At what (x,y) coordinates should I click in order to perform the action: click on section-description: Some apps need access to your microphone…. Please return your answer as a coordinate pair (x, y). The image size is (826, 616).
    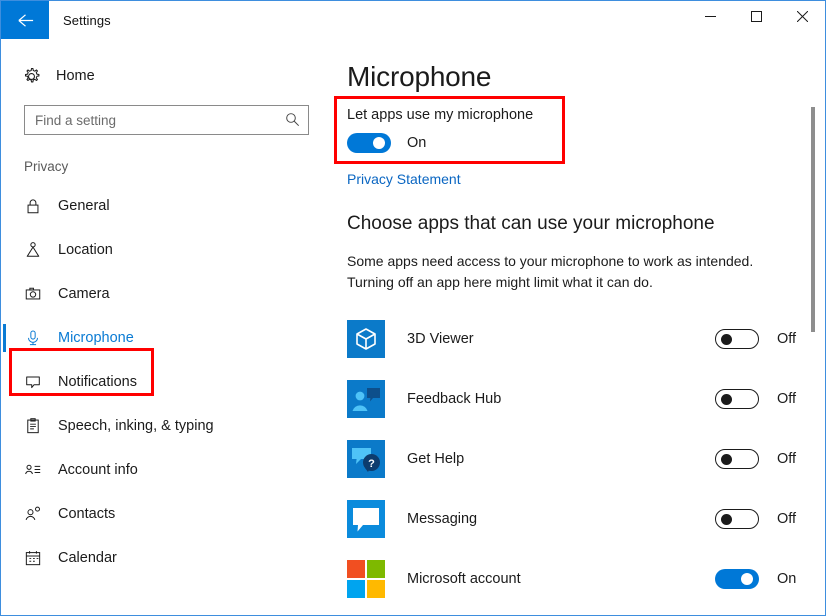
    Looking at the image, I should click on (550, 271).